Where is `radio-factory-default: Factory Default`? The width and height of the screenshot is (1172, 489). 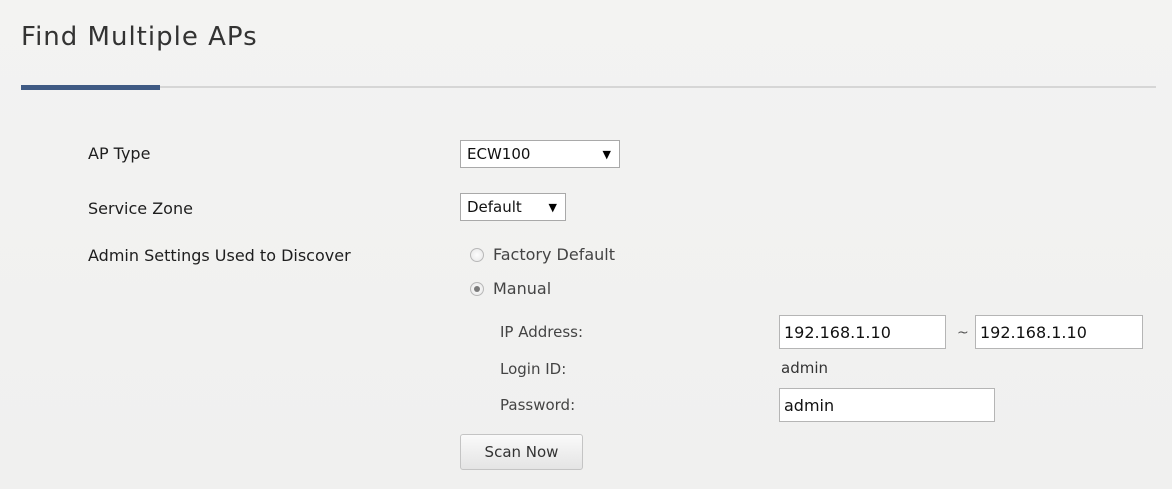
radio-factory-default: Factory Default is located at coordinates (542, 254).